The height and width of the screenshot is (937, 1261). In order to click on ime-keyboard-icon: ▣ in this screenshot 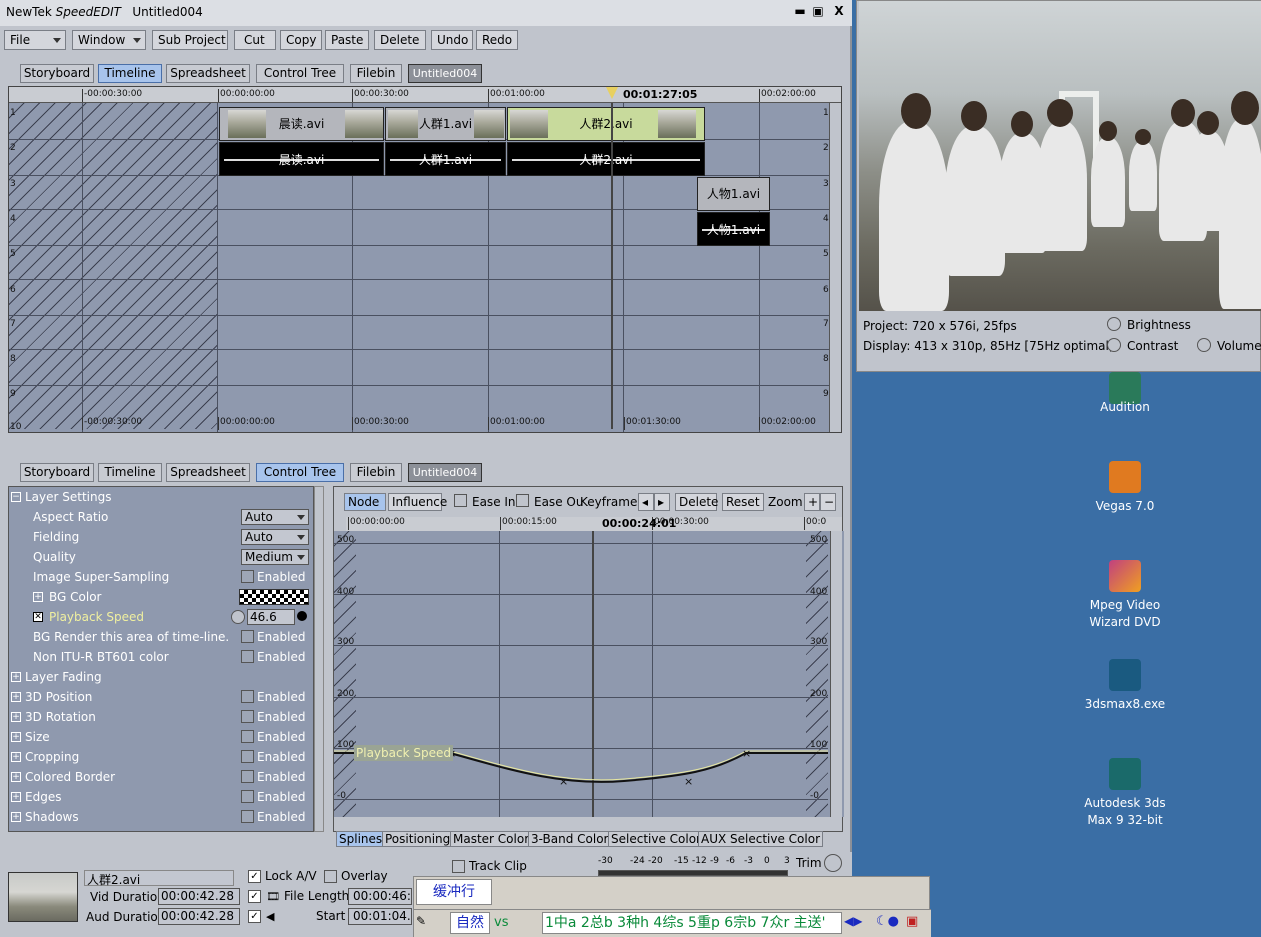, I will do `click(912, 921)`.